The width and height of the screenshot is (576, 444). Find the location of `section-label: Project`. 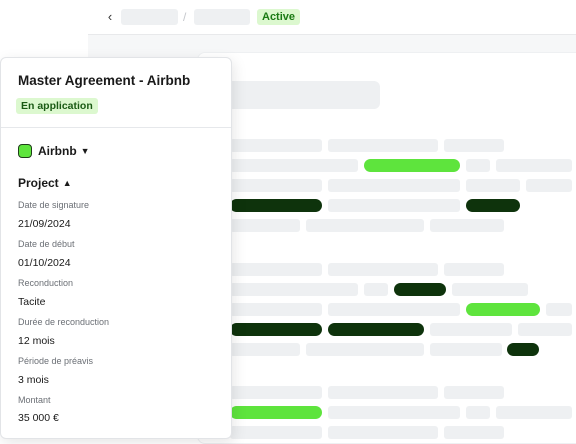

section-label: Project is located at coordinates (38, 183).